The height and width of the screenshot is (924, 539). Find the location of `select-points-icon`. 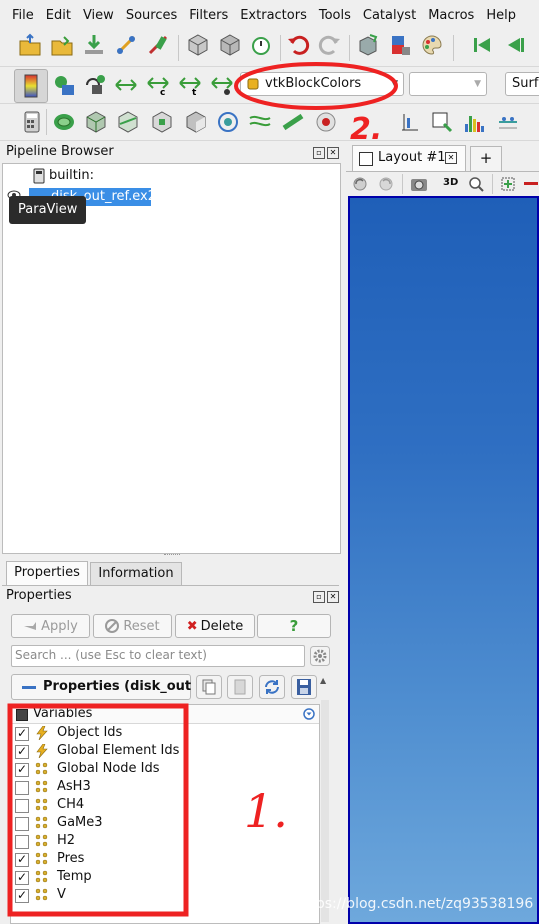

select-points-icon is located at coordinates (508, 184).